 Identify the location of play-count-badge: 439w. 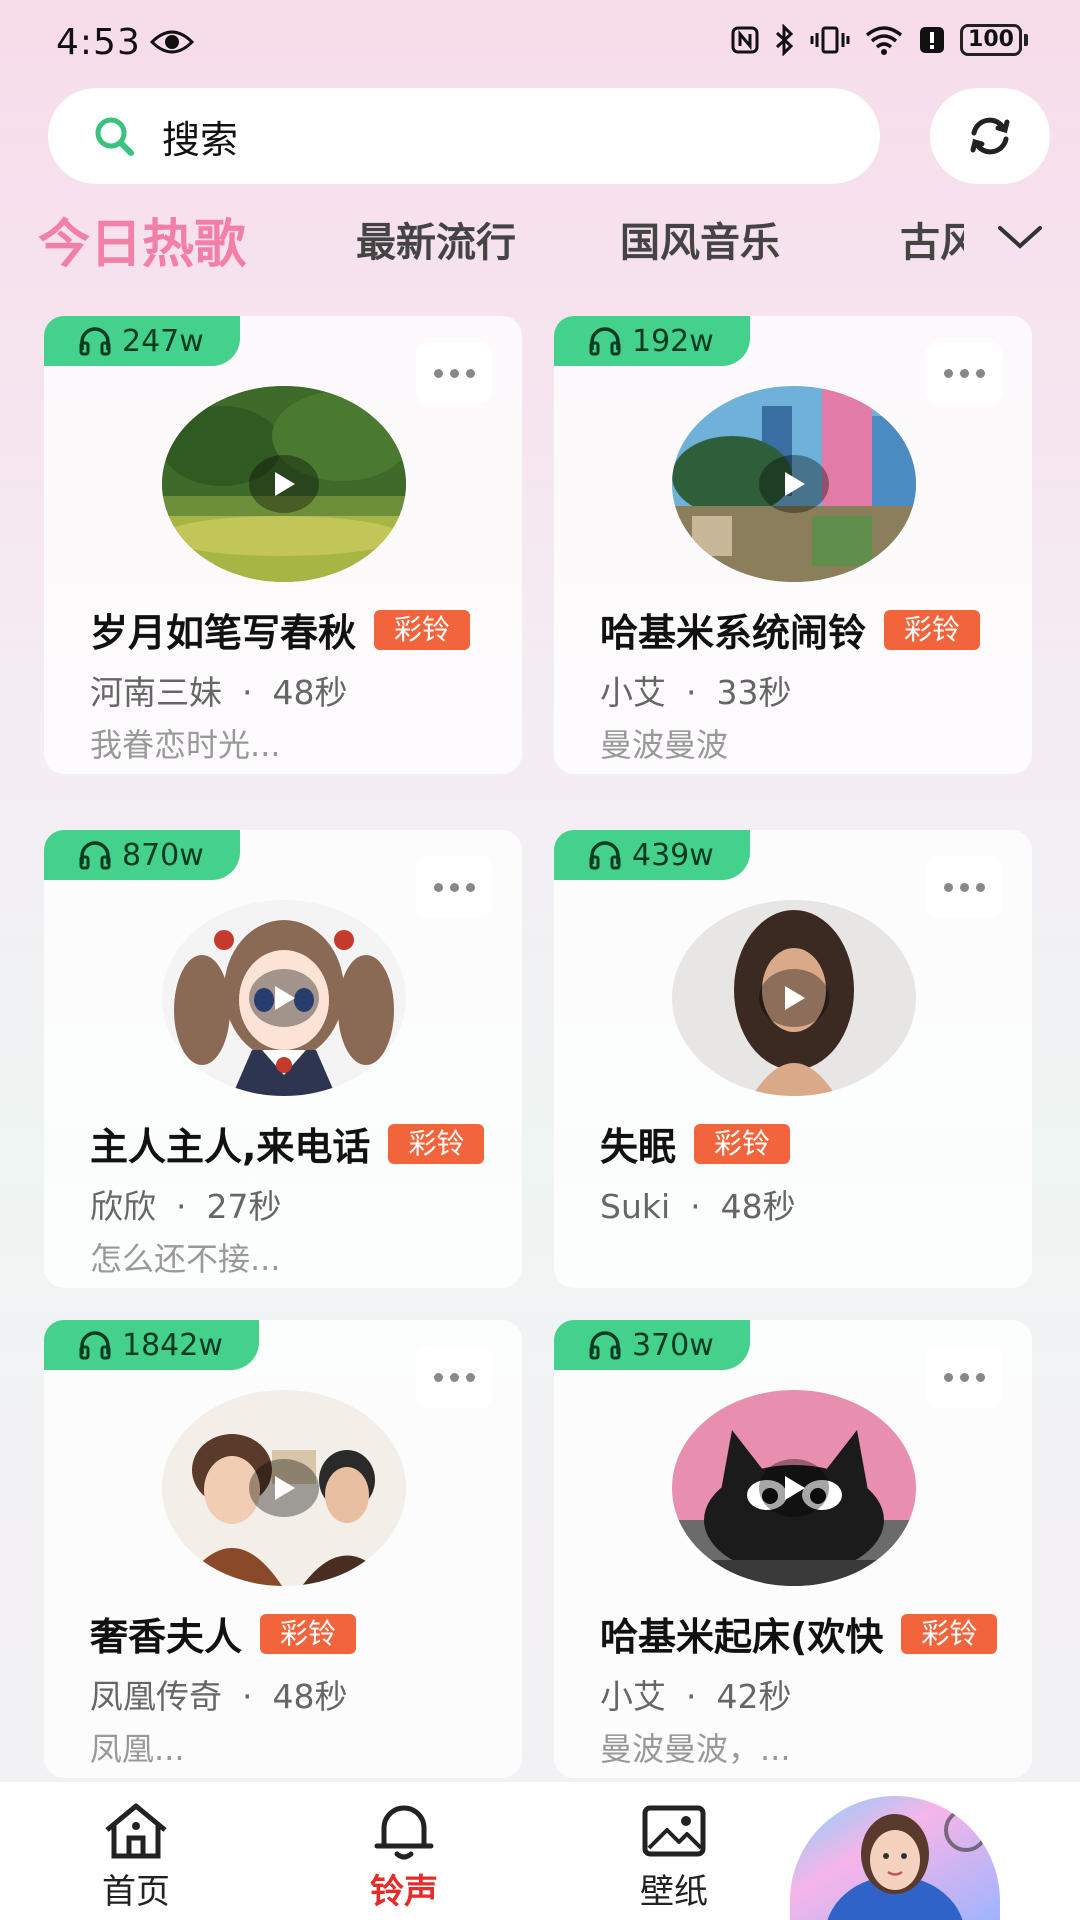
(652, 855).